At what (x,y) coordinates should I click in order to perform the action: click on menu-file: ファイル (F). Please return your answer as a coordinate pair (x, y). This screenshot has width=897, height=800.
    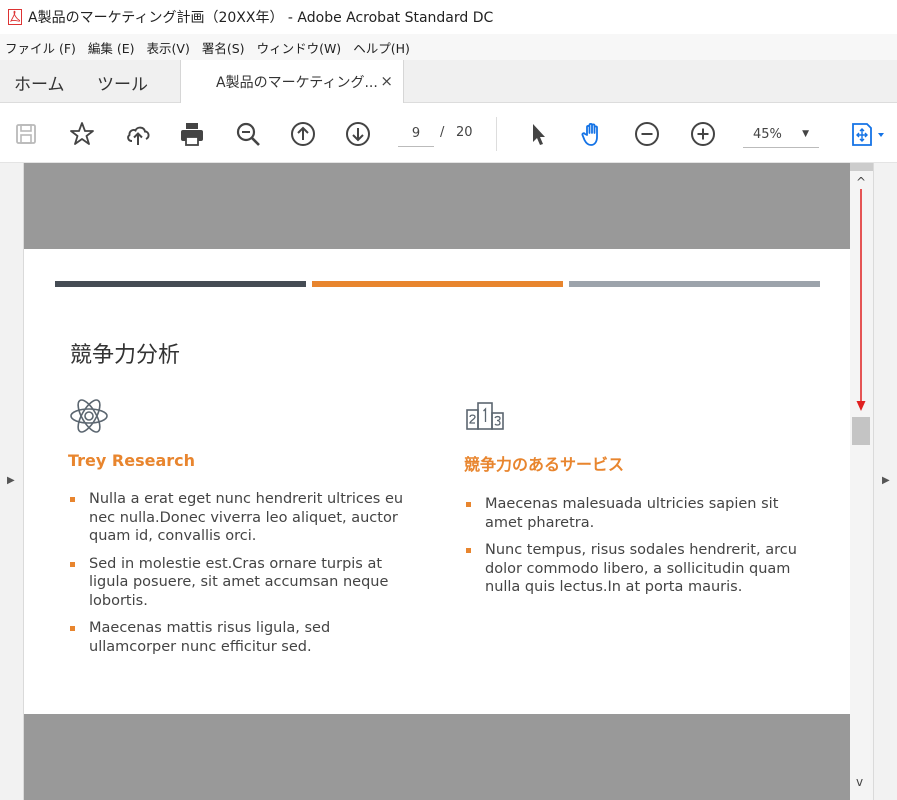
    Looking at the image, I should click on (40, 47).